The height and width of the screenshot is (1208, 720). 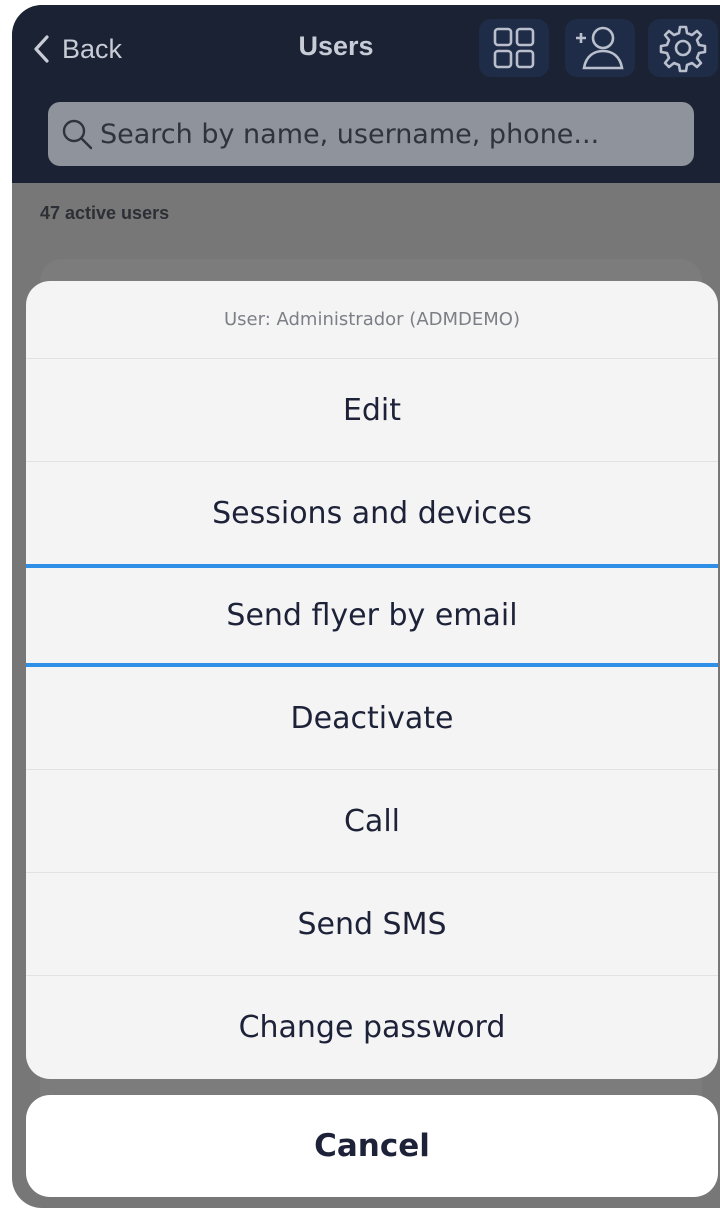 I want to click on cancel-button: Cancel, so click(x=372, y=1146).